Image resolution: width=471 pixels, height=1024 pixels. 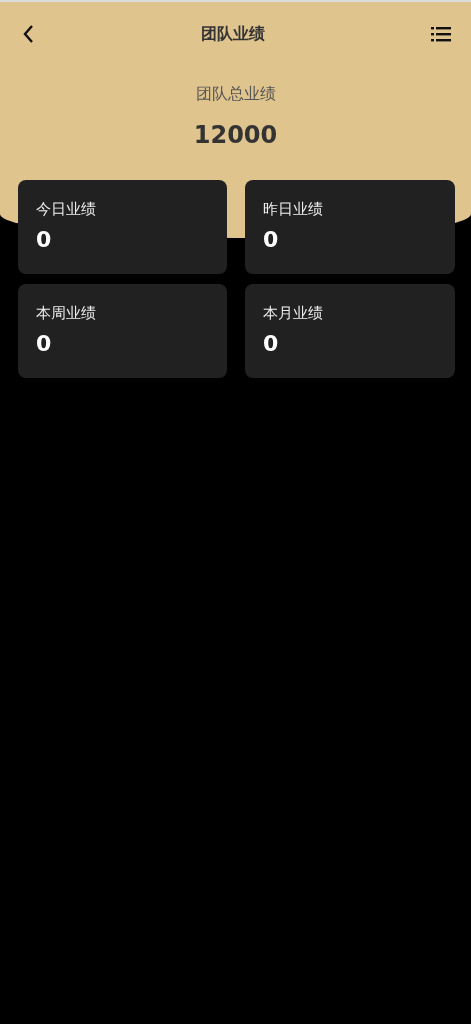 I want to click on stat-label: 本周业绩, so click(x=66, y=313).